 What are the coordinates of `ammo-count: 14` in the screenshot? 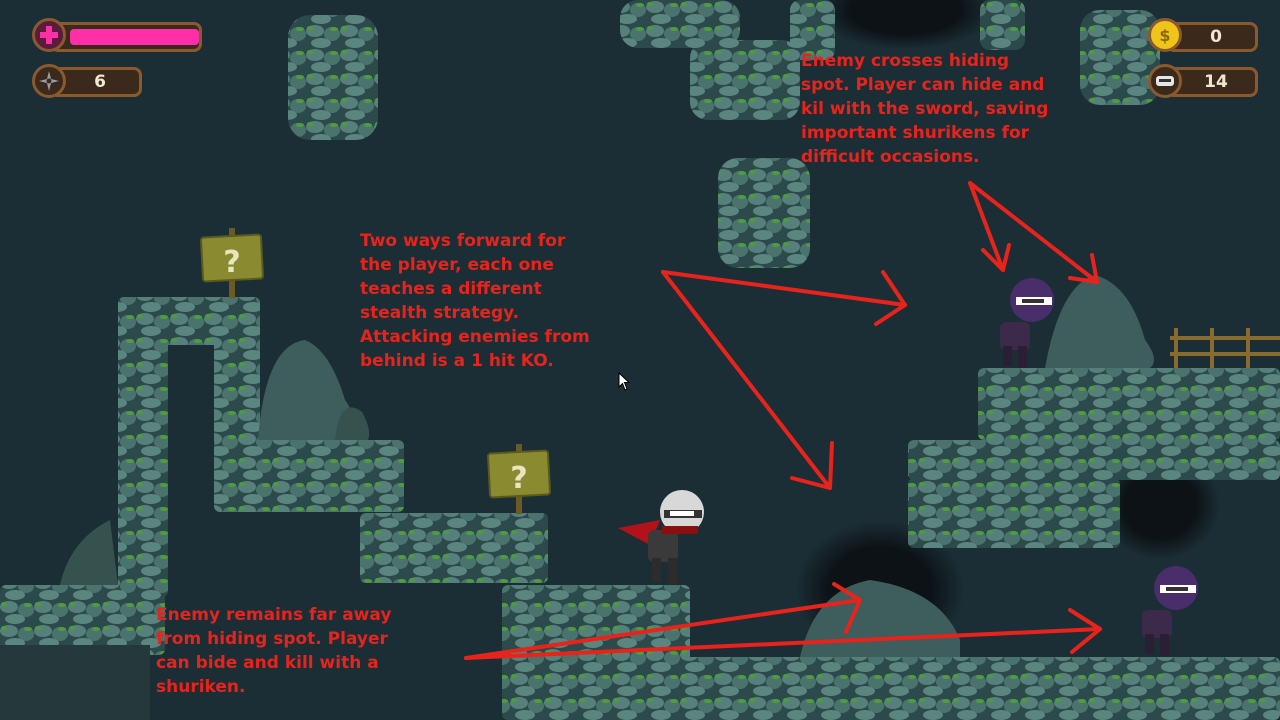 It's located at (1216, 82).